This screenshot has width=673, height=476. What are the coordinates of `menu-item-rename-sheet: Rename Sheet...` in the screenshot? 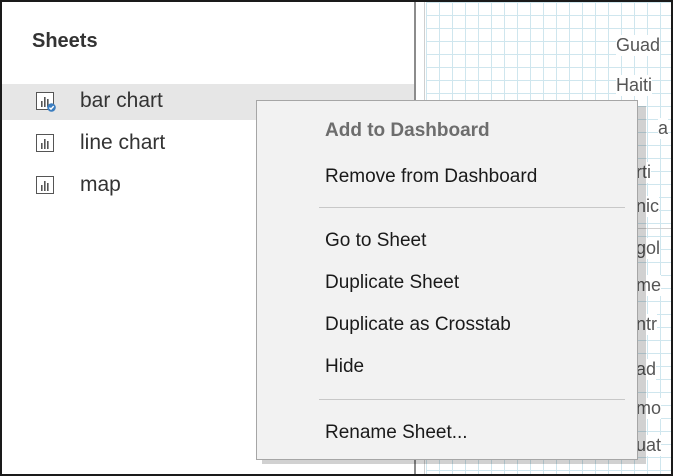 It's located at (447, 434).